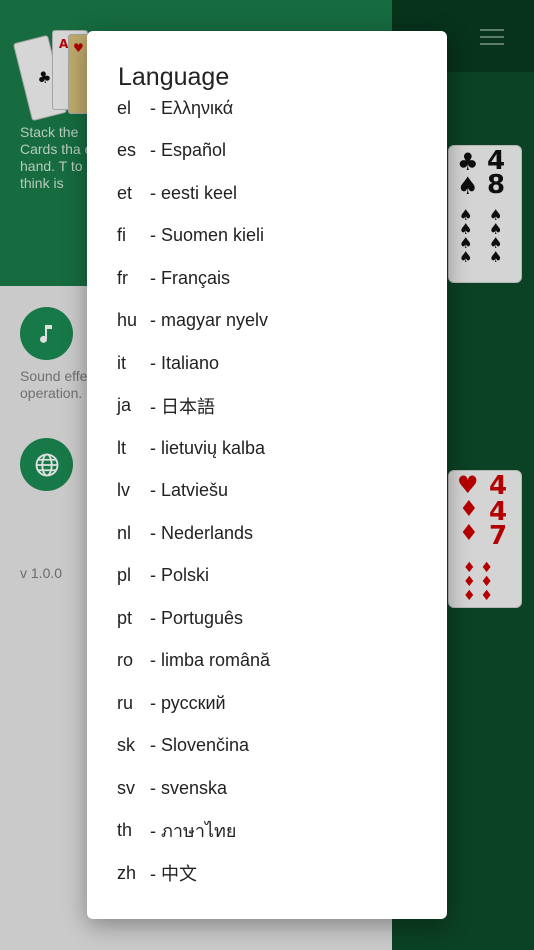  I want to click on language-option-nl: nl - Nederlands, so click(272, 533).